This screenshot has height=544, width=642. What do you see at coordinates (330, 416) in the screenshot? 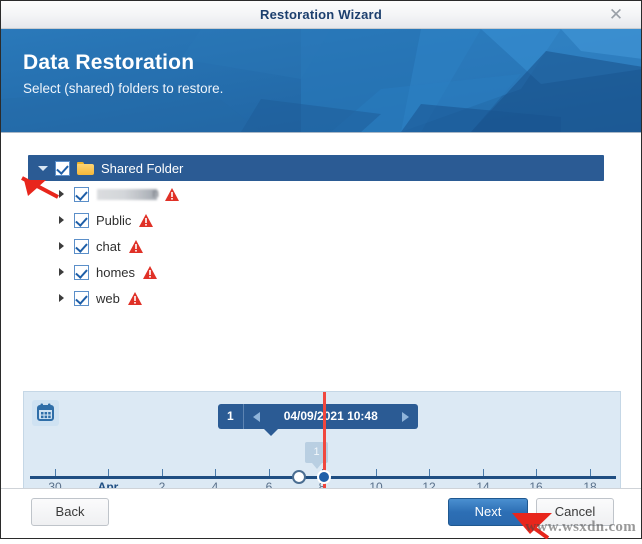
I see `version-datetime: 04/09/2021 10:48` at bounding box center [330, 416].